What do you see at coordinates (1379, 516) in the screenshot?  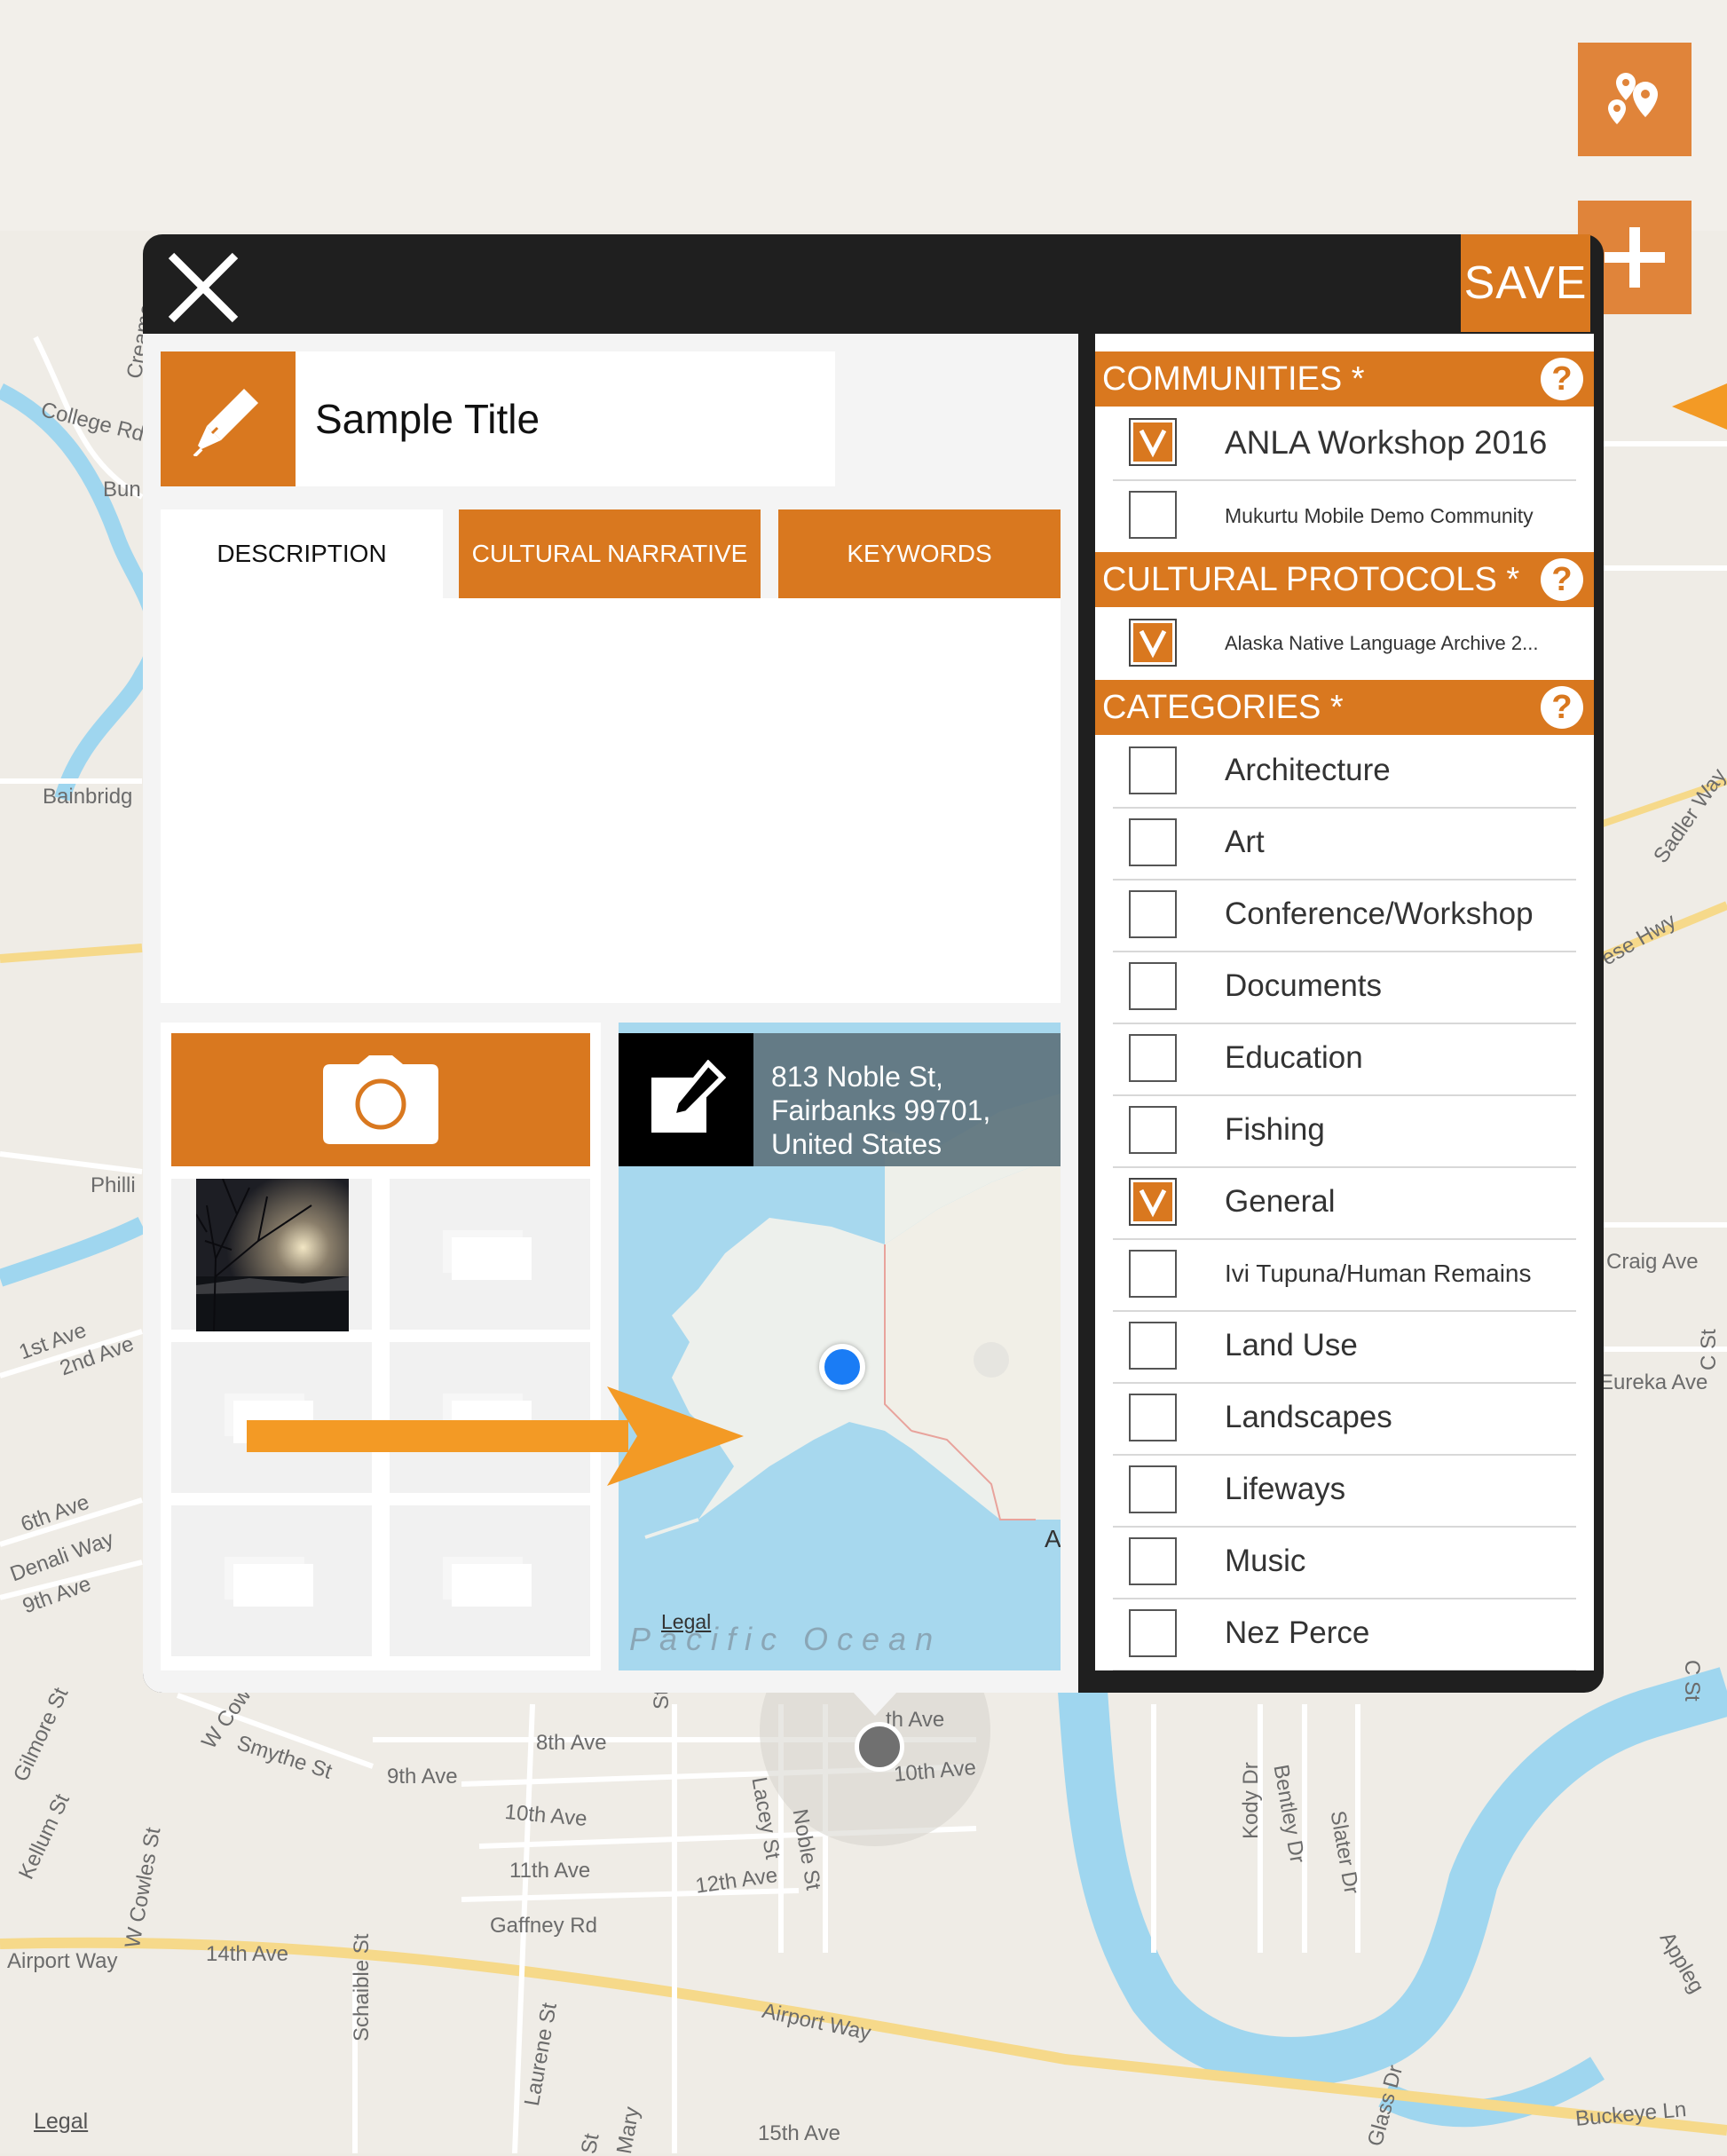 I see `checkbox-label: Mukurtu Mobile Demo Community` at bounding box center [1379, 516].